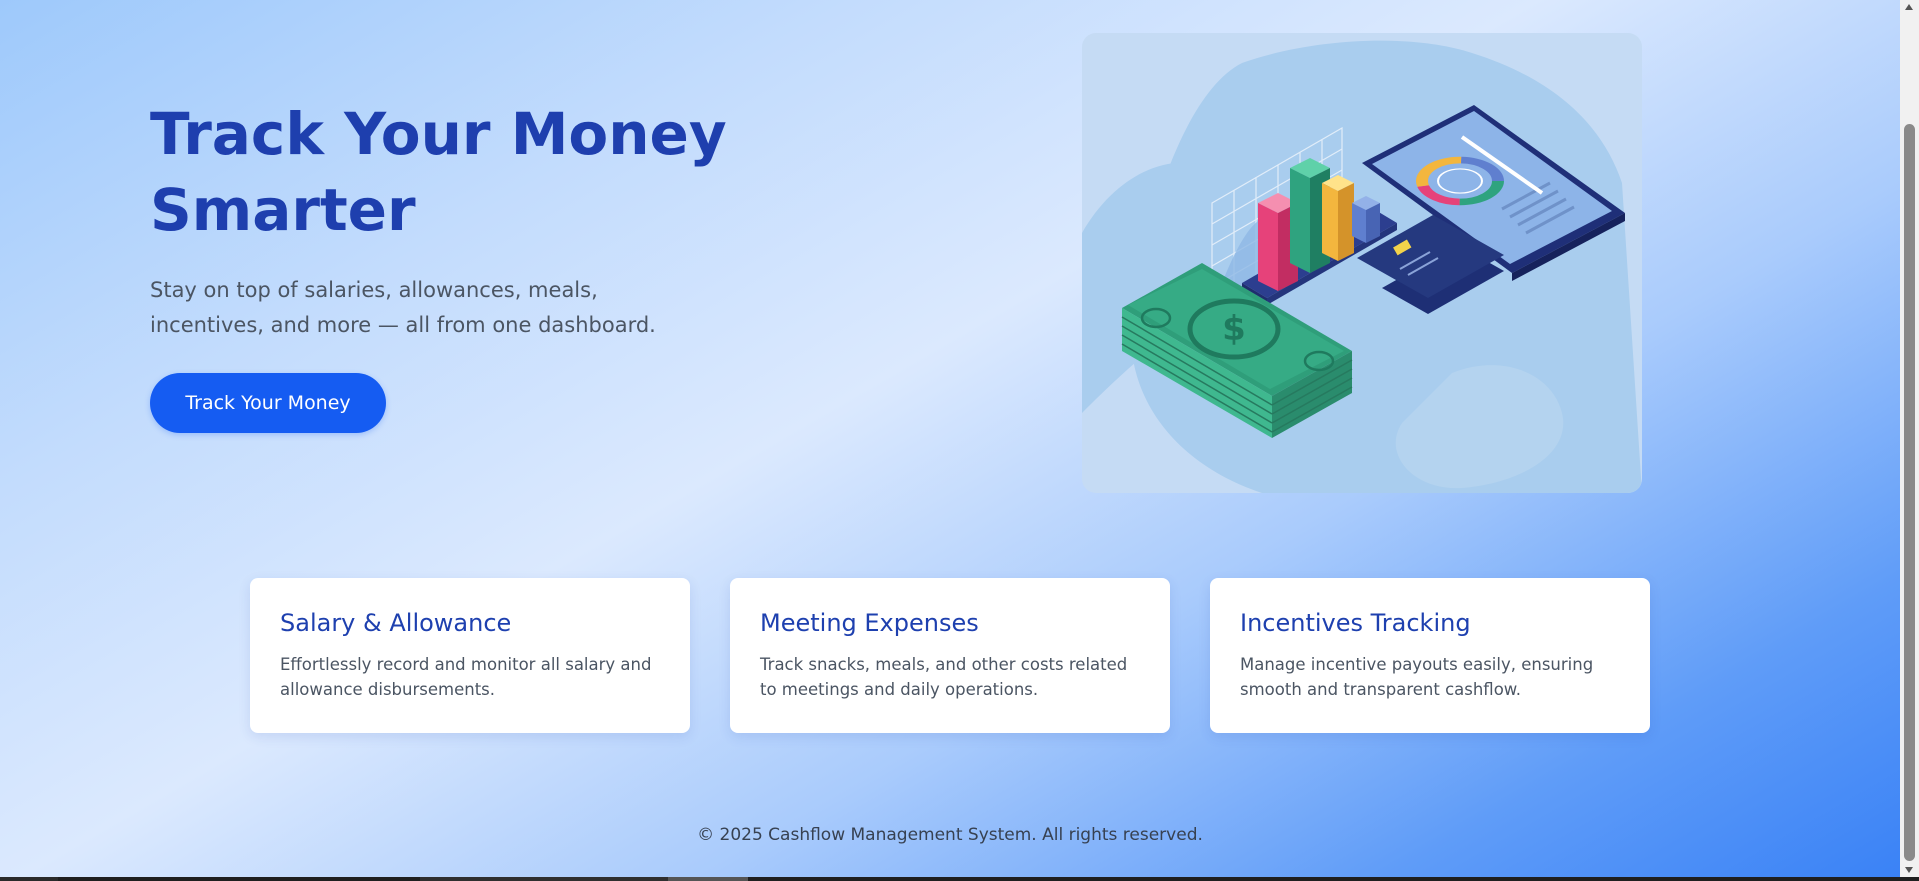  I want to click on track-money-button: Track Your Money, so click(268, 403).